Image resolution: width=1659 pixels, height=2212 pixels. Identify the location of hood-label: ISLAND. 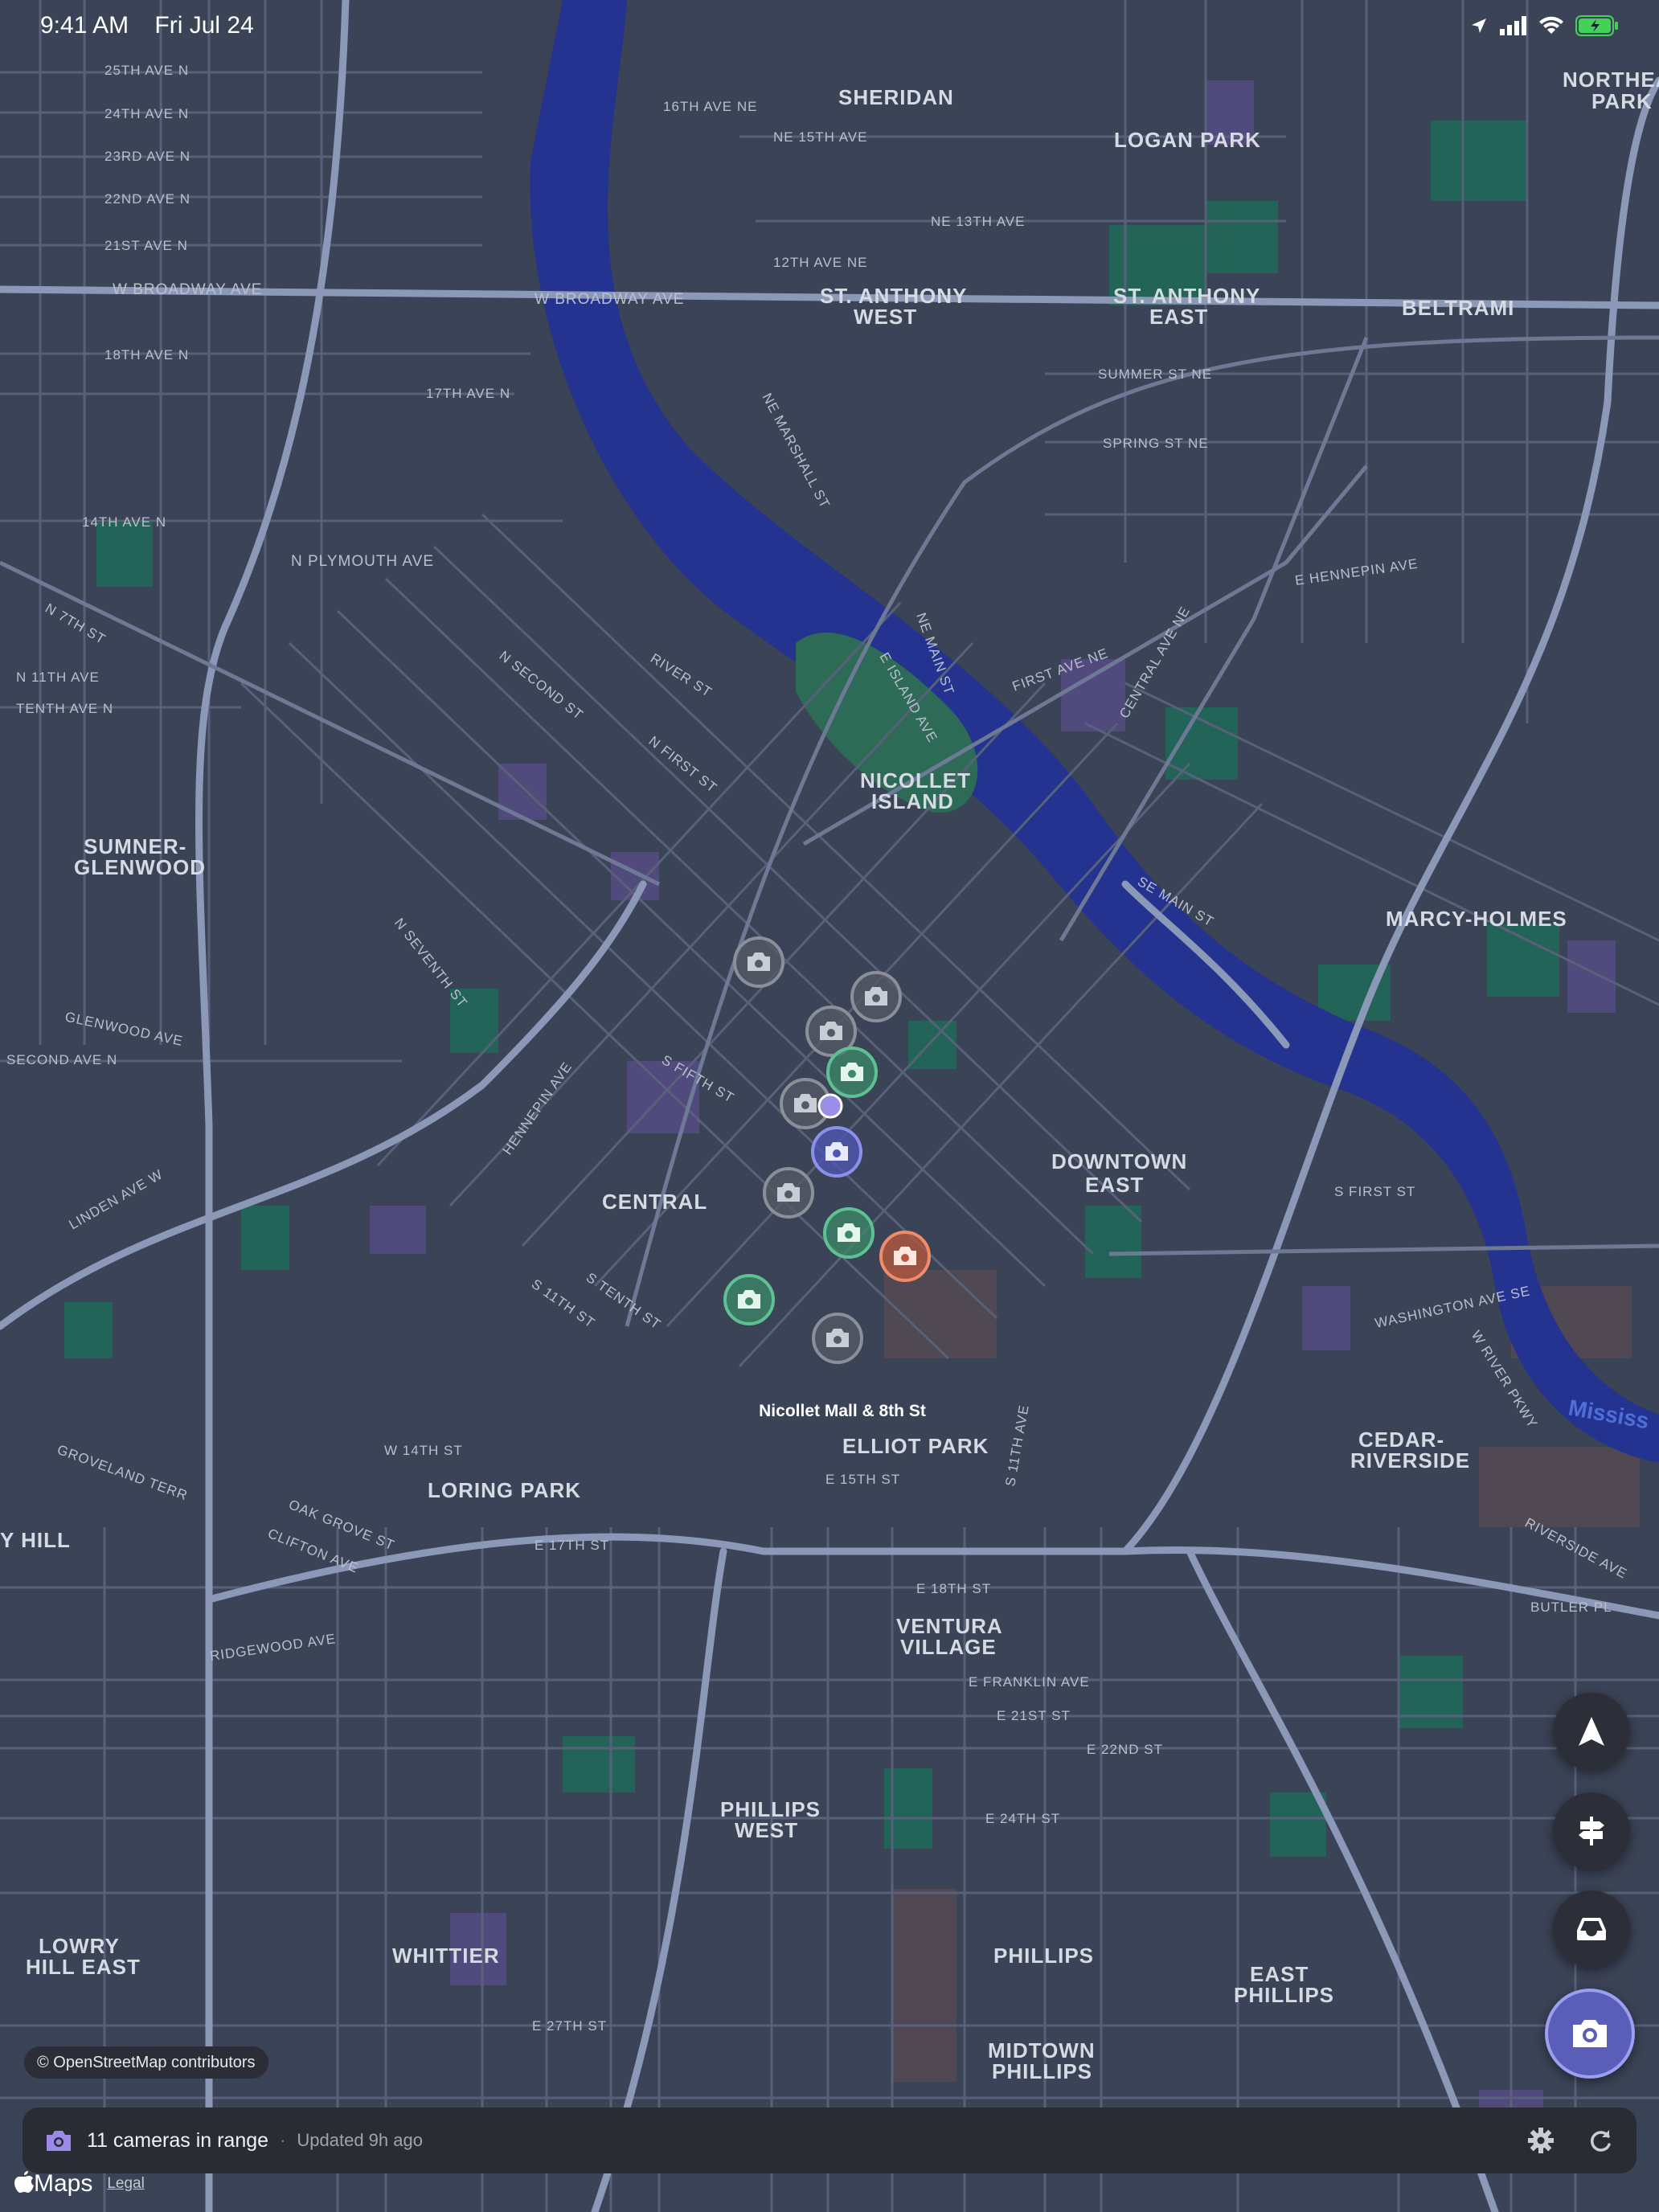
(912, 801).